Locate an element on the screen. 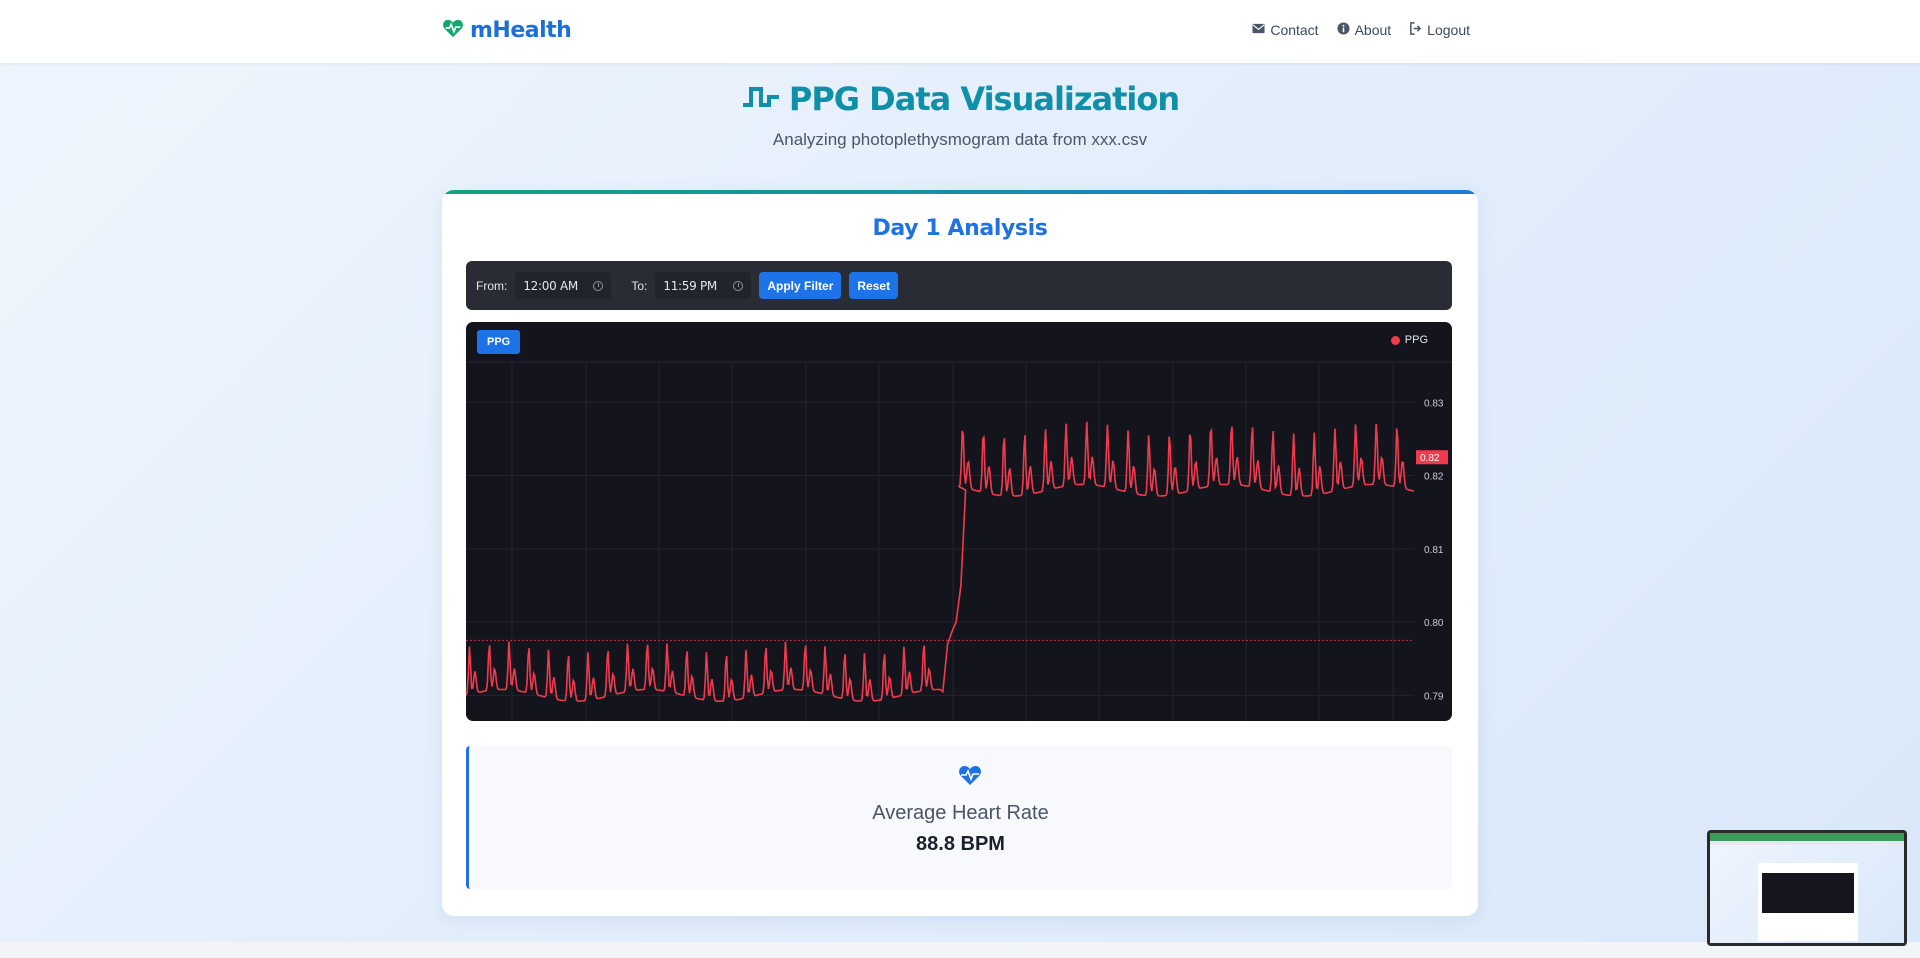  nav-link-label: Logout is located at coordinates (1448, 30).